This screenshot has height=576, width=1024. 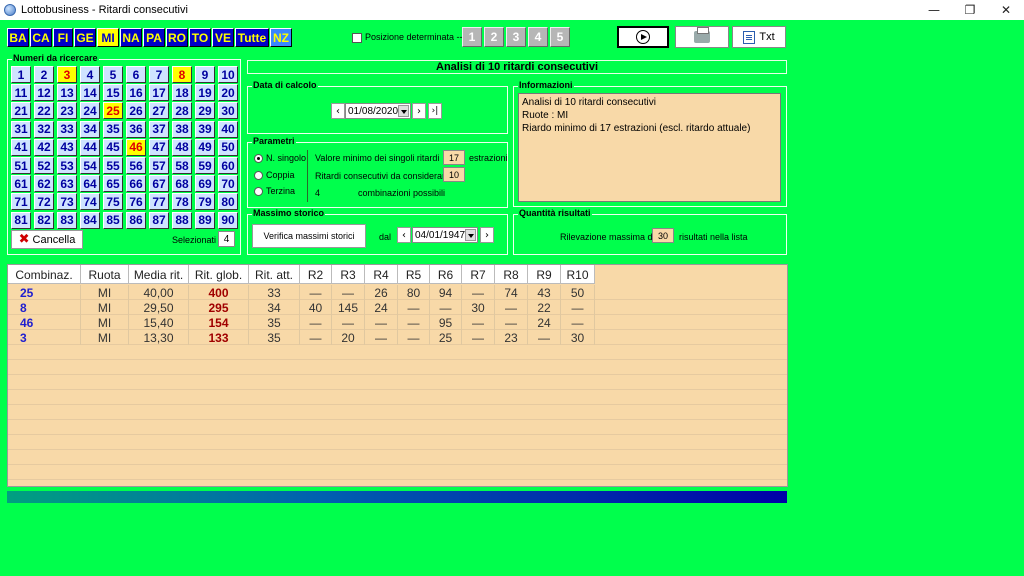 I want to click on number-button-73: 73, so click(x=67, y=202).